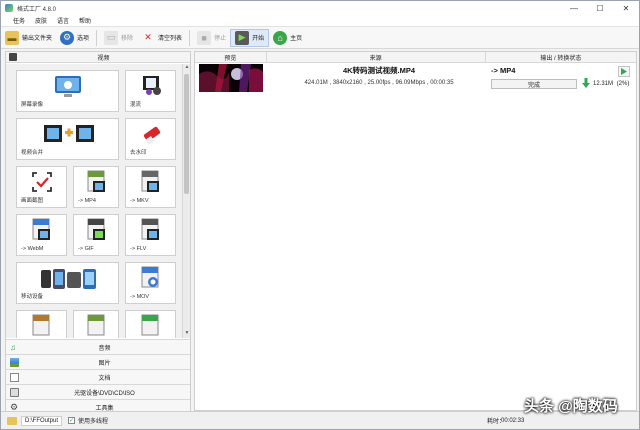 The height and width of the screenshot is (430, 640). Describe the element at coordinates (72, 420) in the screenshot. I see `multithread-checkbox: ✓` at that location.